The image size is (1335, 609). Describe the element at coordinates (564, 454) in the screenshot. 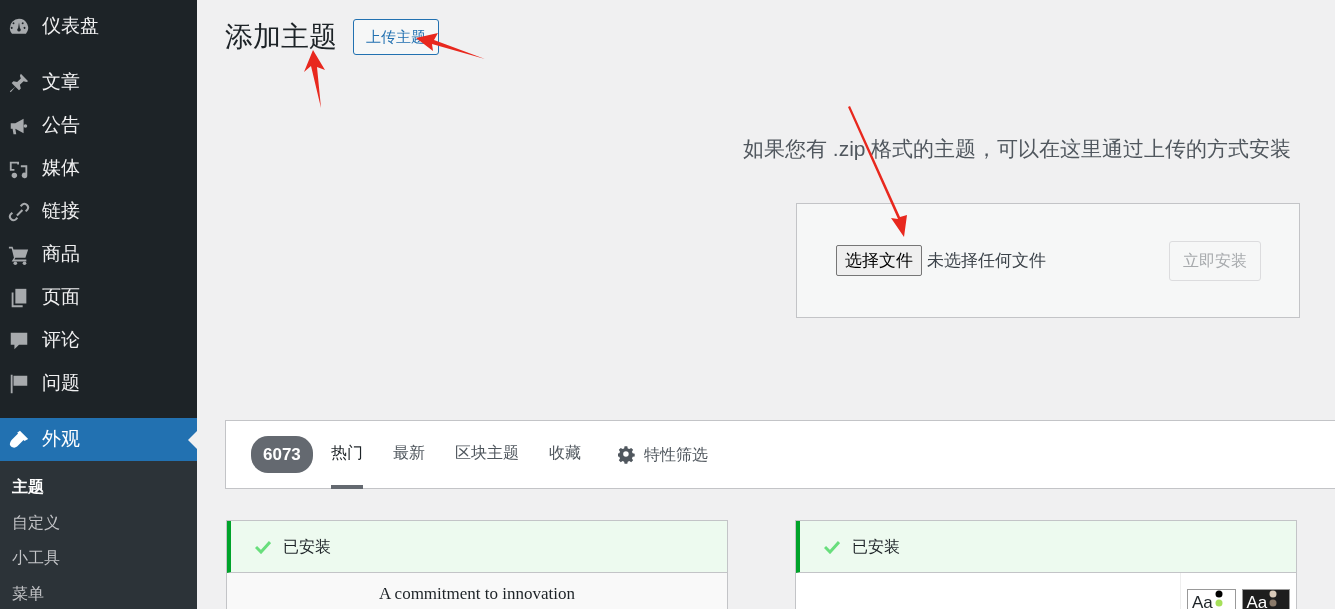

I see `filter-tab: 收藏` at that location.